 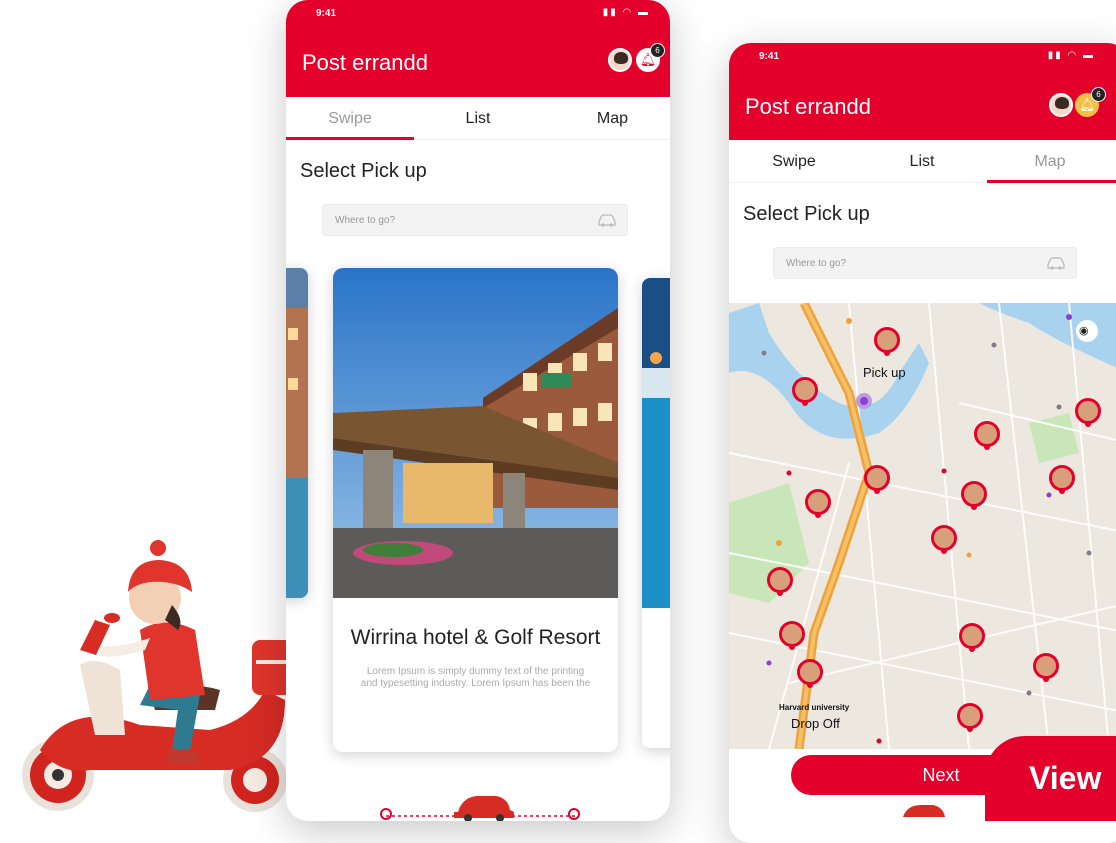 I want to click on hotel-name: Wirrina hotel & Golf Resort, so click(x=475, y=637).